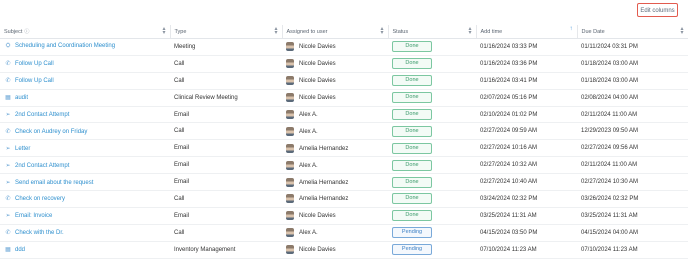 Image resolution: width=688 pixels, height=259 pixels. What do you see at coordinates (632, 32) in the screenshot?
I see `column-header-due-date: Due Date ▴ ▾` at bounding box center [632, 32].